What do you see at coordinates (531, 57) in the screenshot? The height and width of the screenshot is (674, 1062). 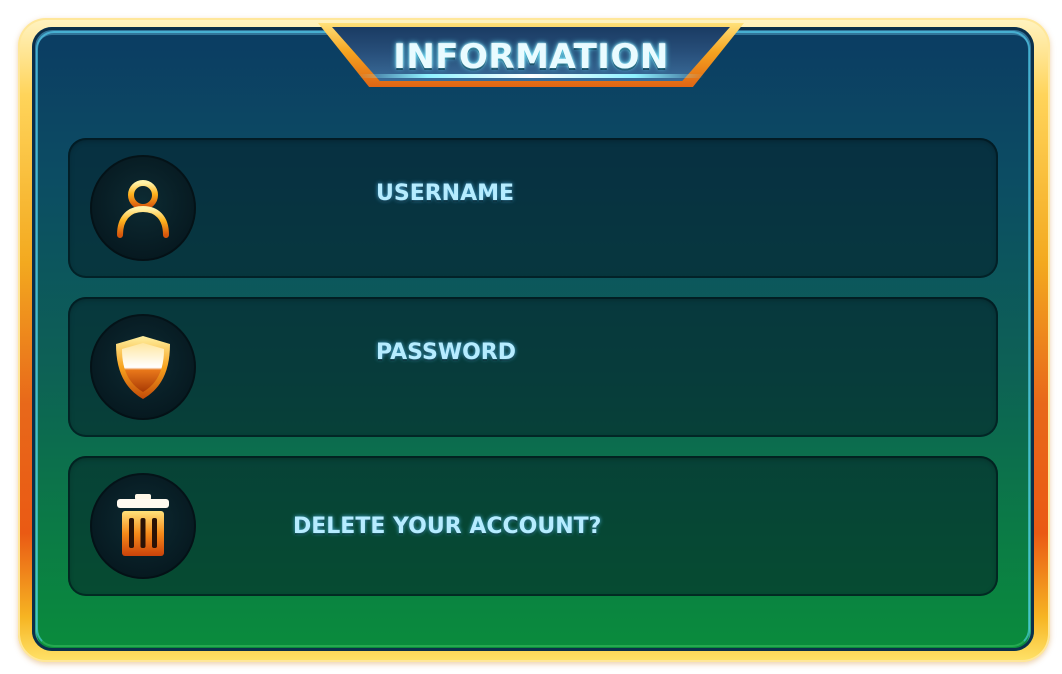 I see `dialog-title: INFORMATION` at bounding box center [531, 57].